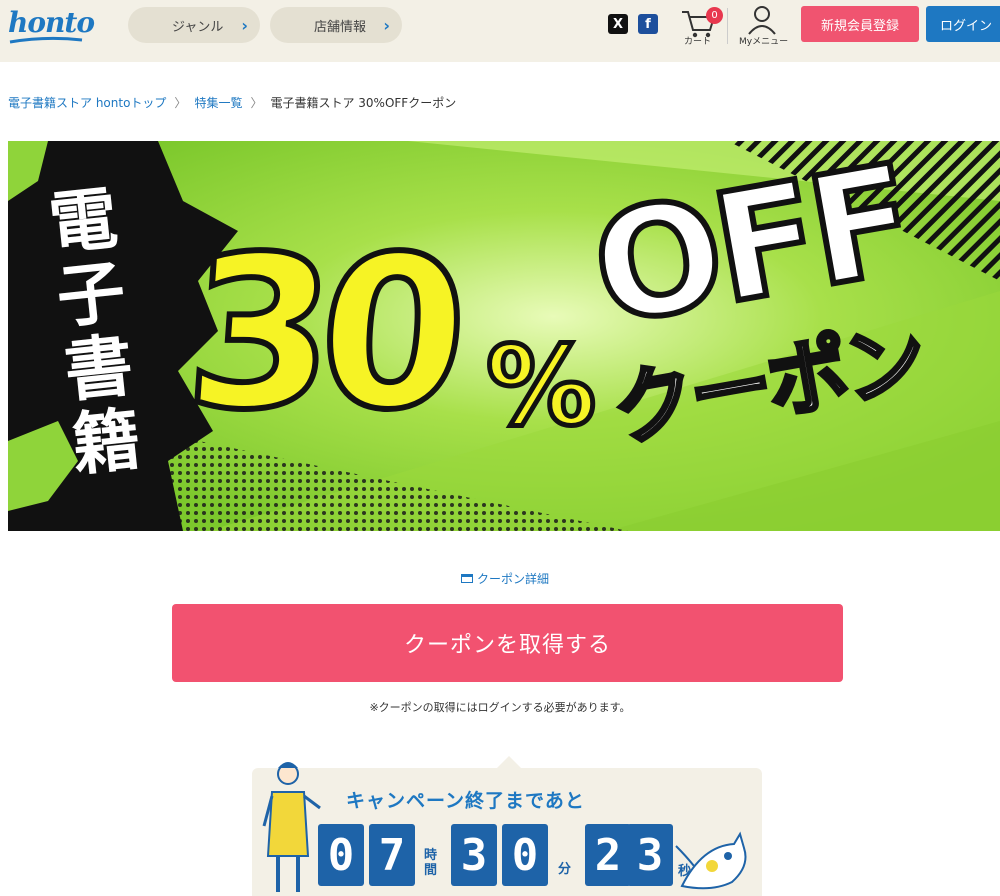  Describe the element at coordinates (467, 578) in the screenshot. I see `coupon-card-icon` at that location.